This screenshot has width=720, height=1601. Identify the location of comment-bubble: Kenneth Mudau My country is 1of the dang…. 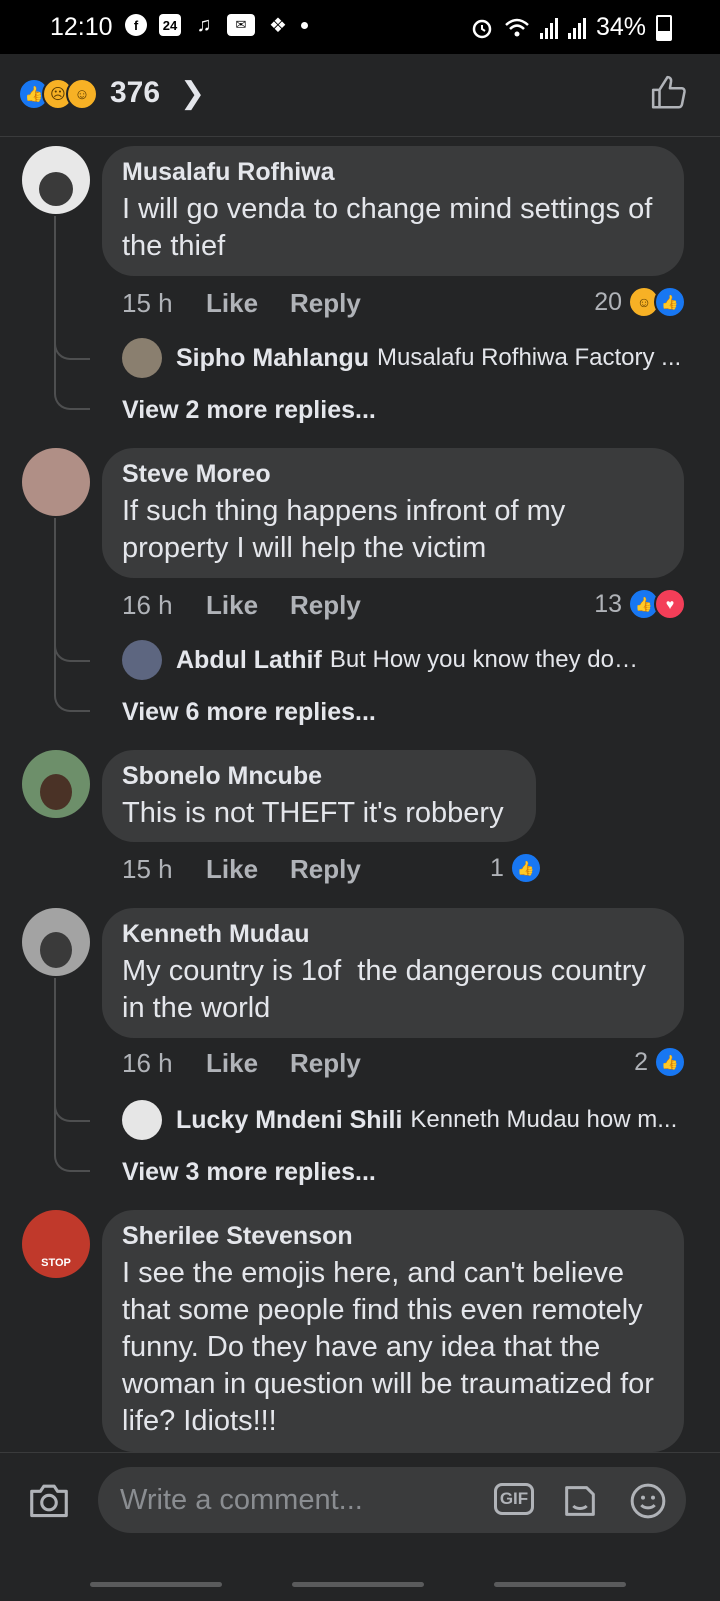
(393, 973).